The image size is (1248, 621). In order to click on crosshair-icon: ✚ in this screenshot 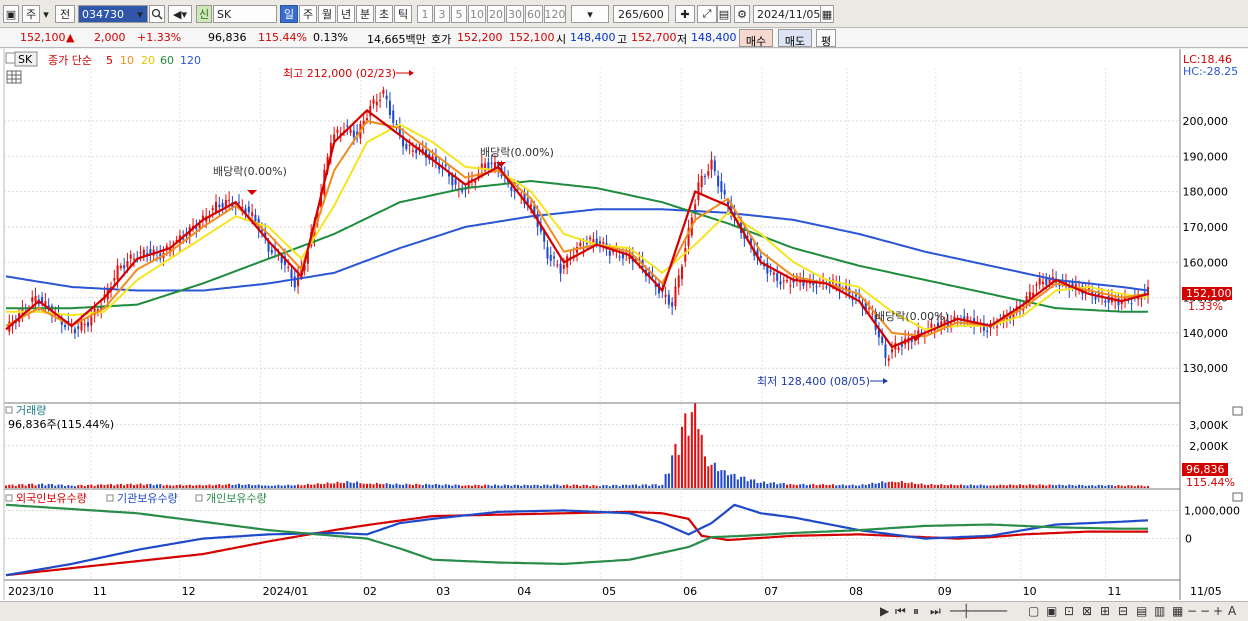, I will do `click(685, 14)`.